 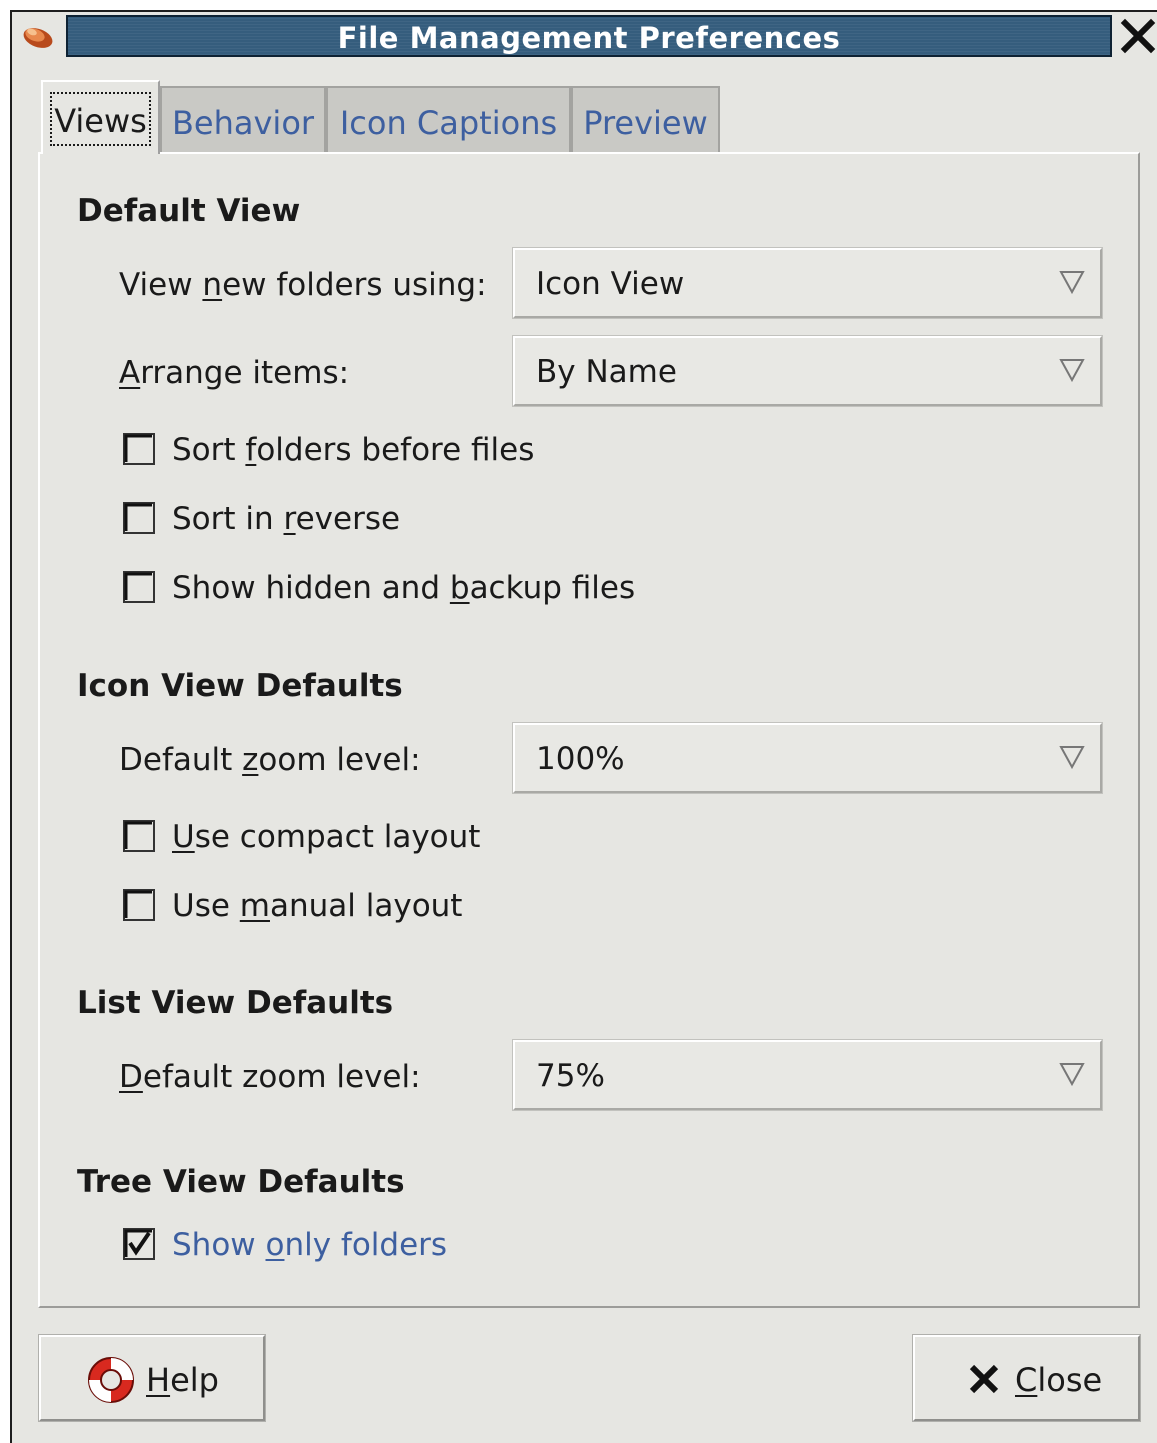 I want to click on list-zoom-label: Default zoom level:, so click(x=270, y=1077).